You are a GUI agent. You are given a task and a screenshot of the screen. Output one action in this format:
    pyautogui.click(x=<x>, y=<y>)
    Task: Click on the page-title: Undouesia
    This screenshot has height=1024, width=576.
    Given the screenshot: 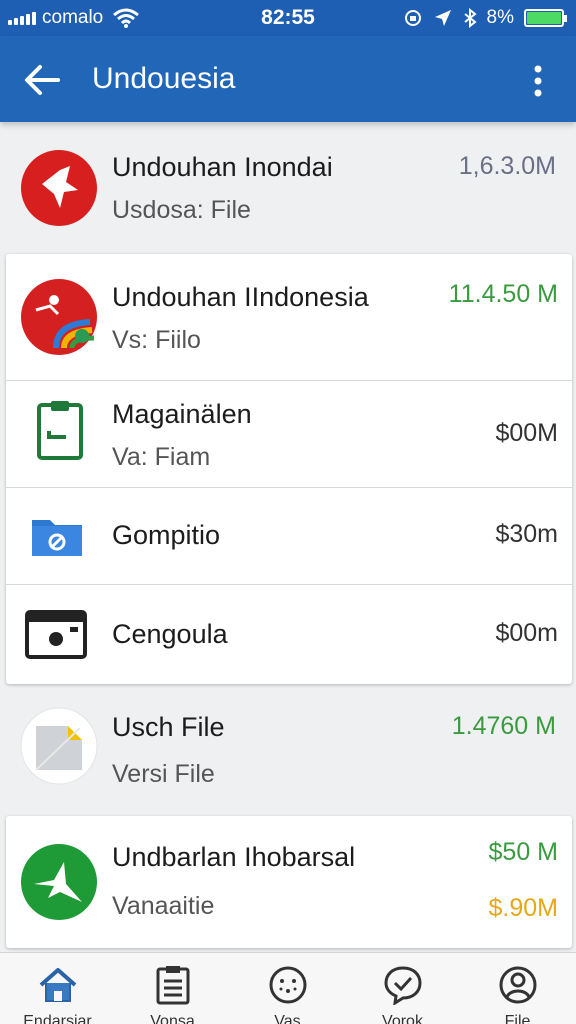 What is the action you would take?
    pyautogui.click(x=164, y=78)
    